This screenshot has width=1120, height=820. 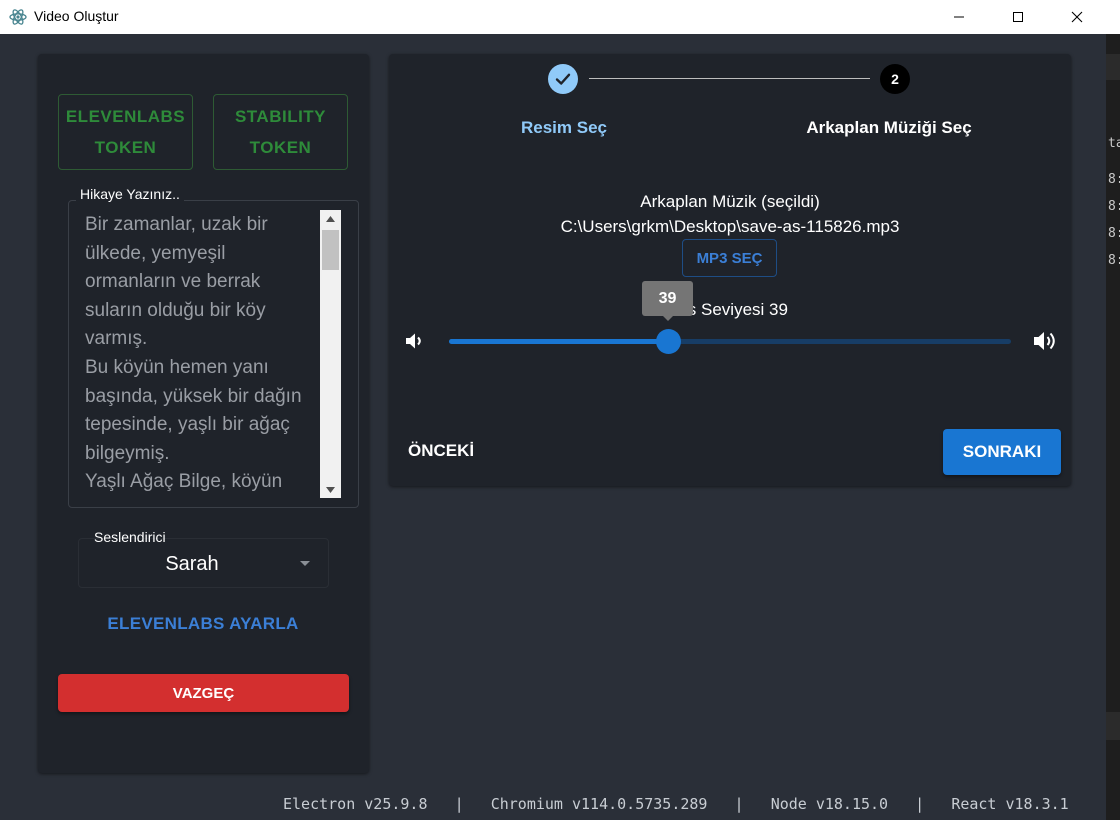 I want to click on electron-version: Electron v25.9.8, so click(x=355, y=804).